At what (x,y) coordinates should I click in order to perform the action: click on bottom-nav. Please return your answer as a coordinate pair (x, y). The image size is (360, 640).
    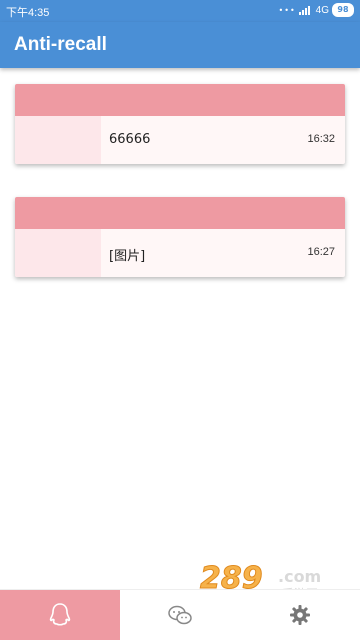
    Looking at the image, I should click on (180, 614).